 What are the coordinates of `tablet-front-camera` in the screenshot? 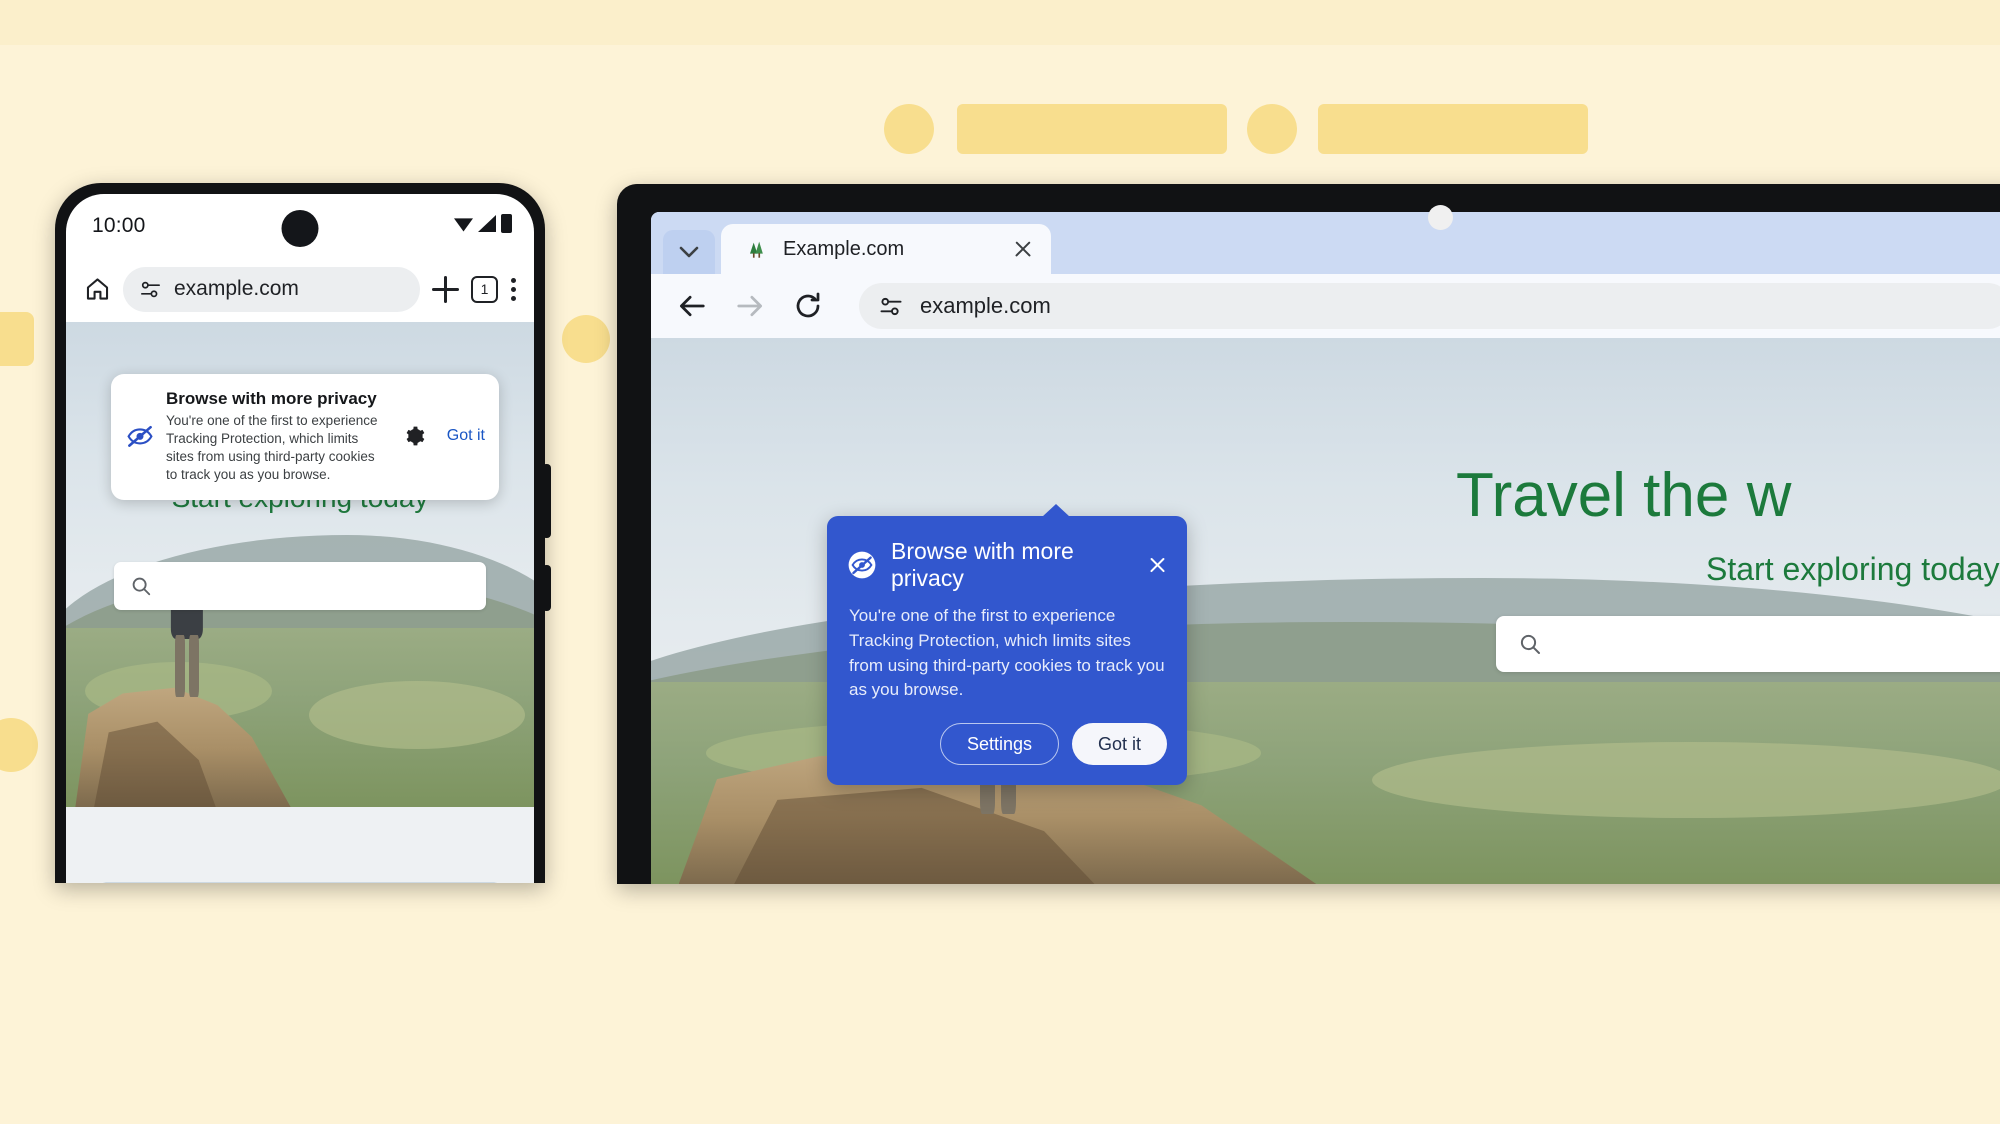 It's located at (1440, 217).